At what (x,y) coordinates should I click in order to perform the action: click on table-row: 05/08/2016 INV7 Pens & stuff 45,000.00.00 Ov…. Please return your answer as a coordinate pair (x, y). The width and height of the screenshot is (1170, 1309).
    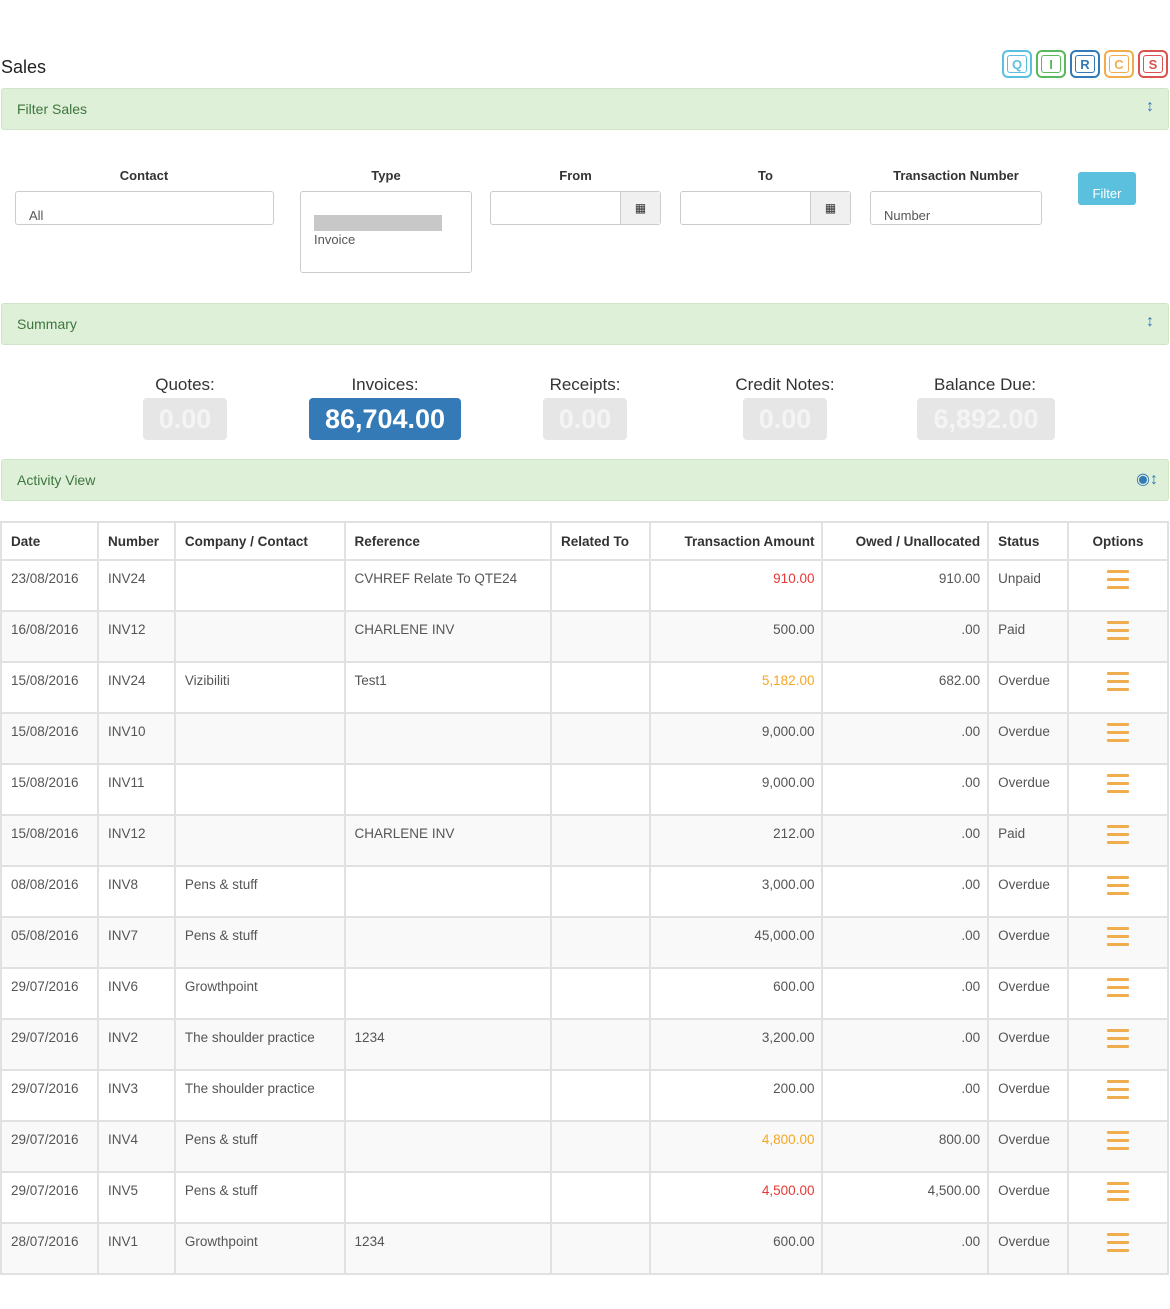
    Looking at the image, I should click on (584, 942).